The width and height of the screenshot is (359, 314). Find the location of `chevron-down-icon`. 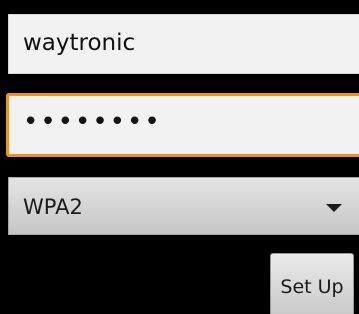

chevron-down-icon is located at coordinates (334, 208).